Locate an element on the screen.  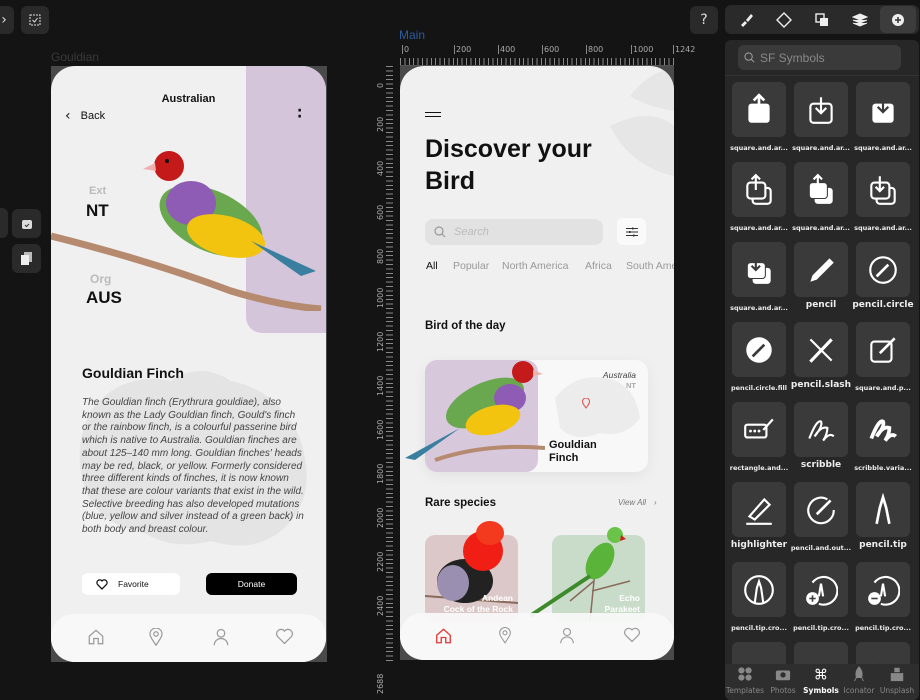
help-button: ? is located at coordinates (704, 20).